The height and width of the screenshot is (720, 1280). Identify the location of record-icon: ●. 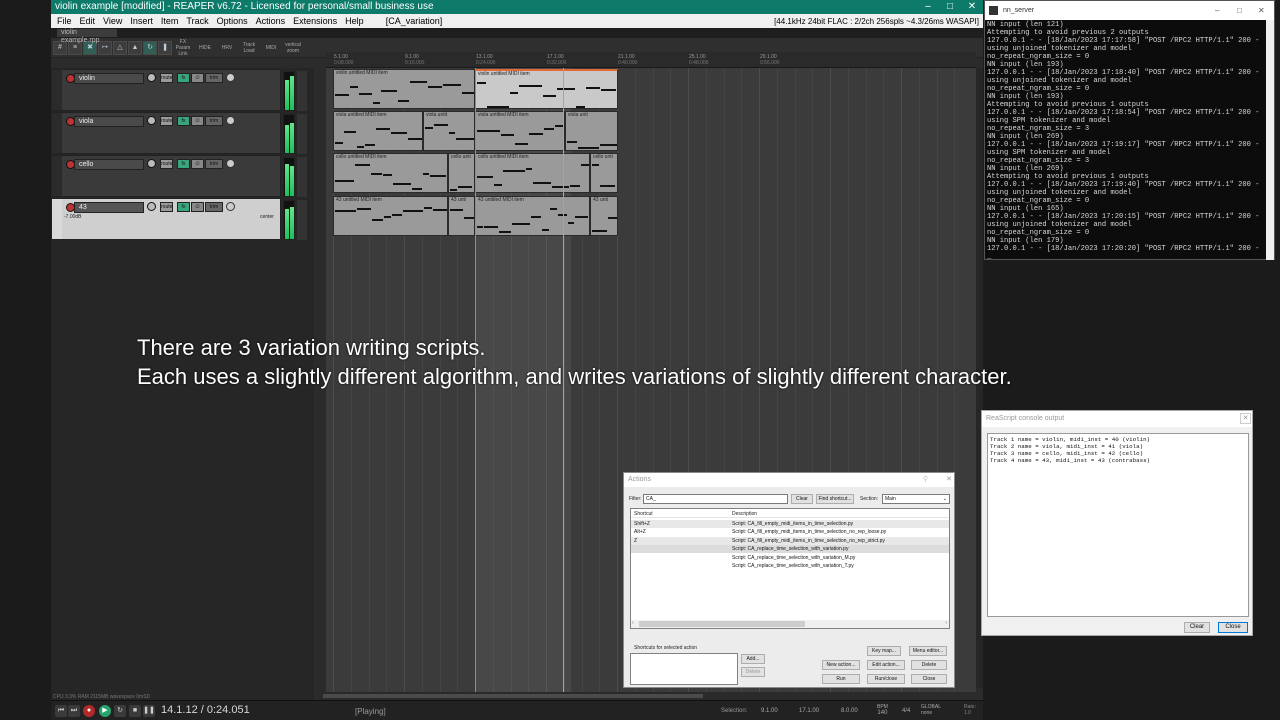
(89, 711).